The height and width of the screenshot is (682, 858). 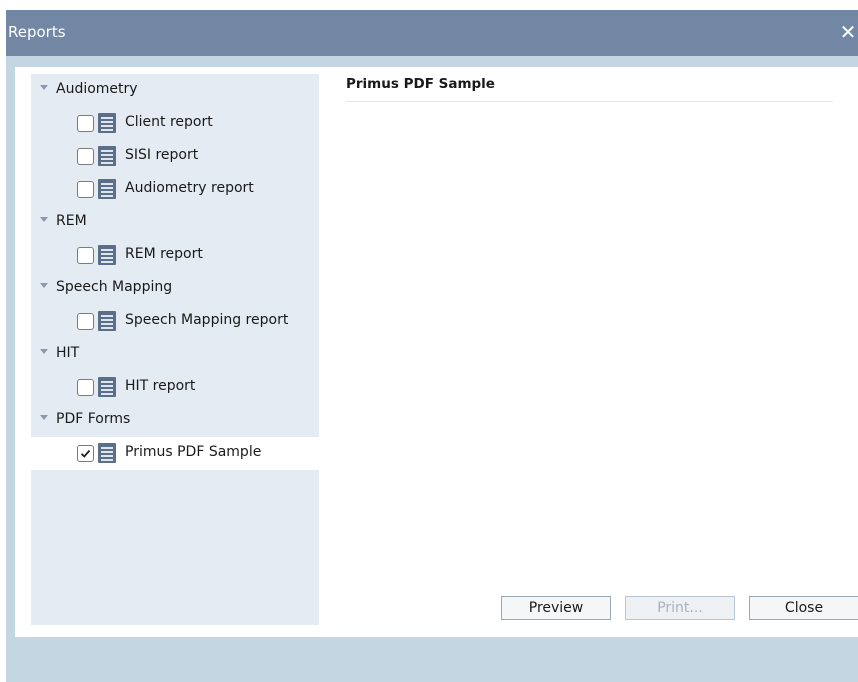 What do you see at coordinates (114, 287) in the screenshot?
I see `tree-group-label: Speech Mapping` at bounding box center [114, 287].